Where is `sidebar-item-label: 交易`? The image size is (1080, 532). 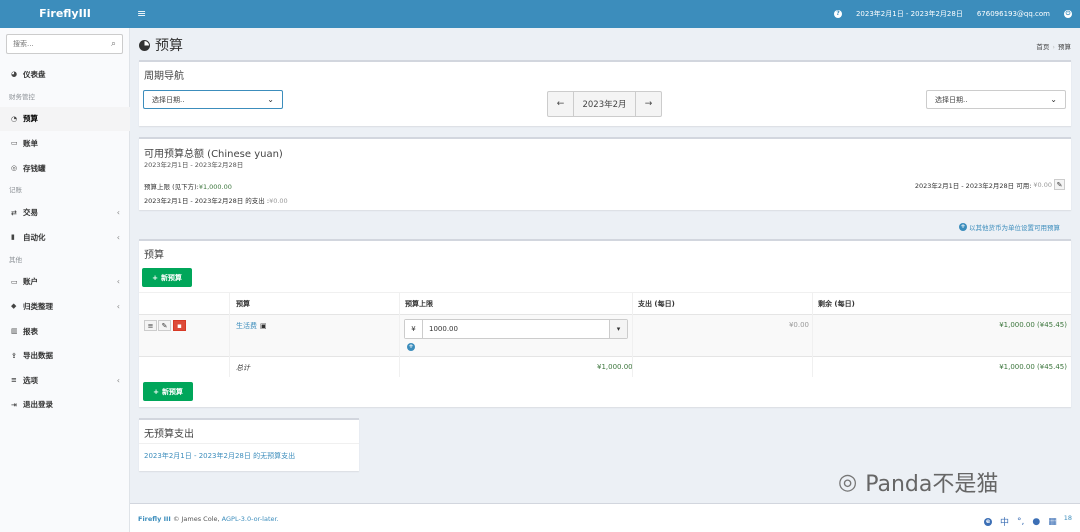 sidebar-item-label: 交易 is located at coordinates (30, 213).